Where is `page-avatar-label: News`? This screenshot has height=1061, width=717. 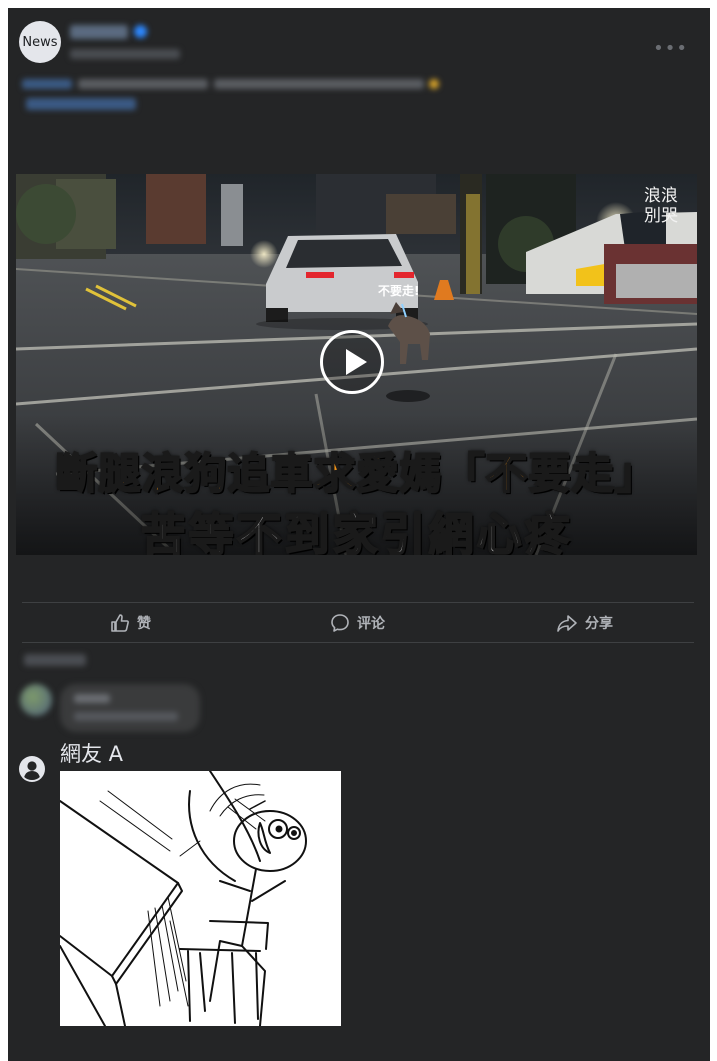
page-avatar-label: News is located at coordinates (40, 42).